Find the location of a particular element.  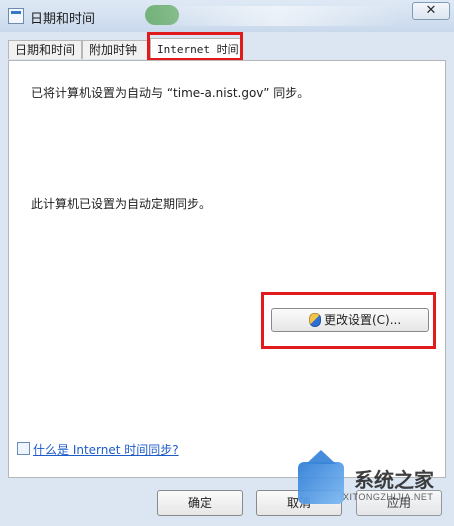

tab-label: 附加时钟 is located at coordinates (113, 50).